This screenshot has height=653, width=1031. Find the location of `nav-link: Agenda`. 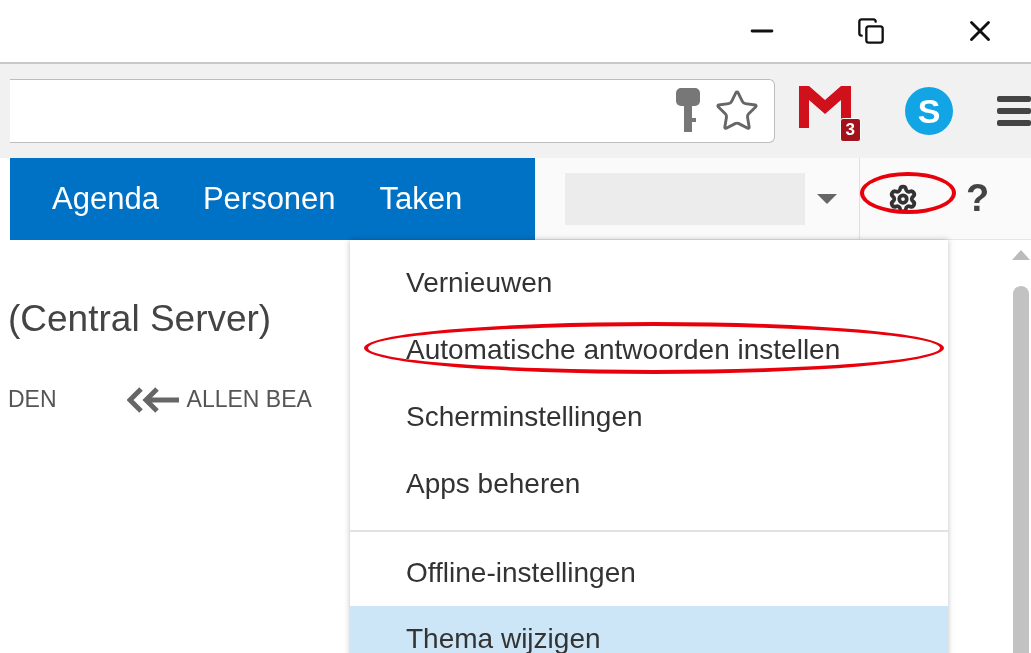

nav-link: Agenda is located at coordinates (105, 199).